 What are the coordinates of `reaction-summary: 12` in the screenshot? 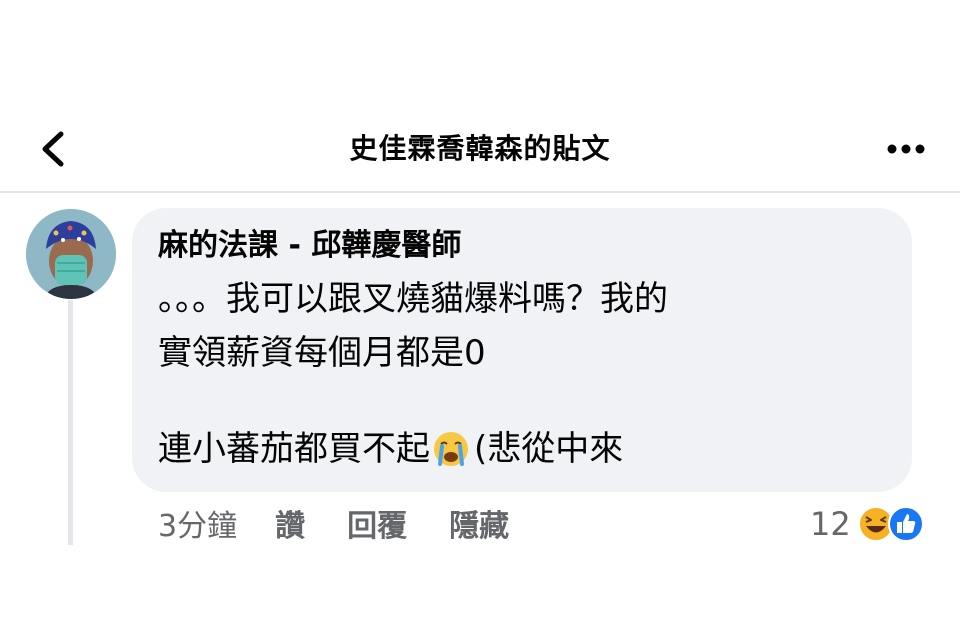 It's located at (867, 524).